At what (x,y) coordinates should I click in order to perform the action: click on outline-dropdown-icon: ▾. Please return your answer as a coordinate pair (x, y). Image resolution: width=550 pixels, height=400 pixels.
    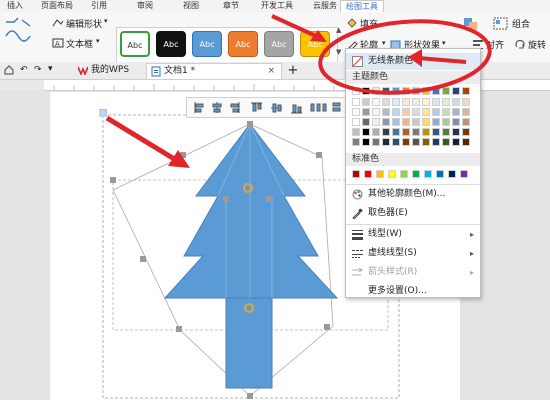
    Looking at the image, I should click on (384, 43).